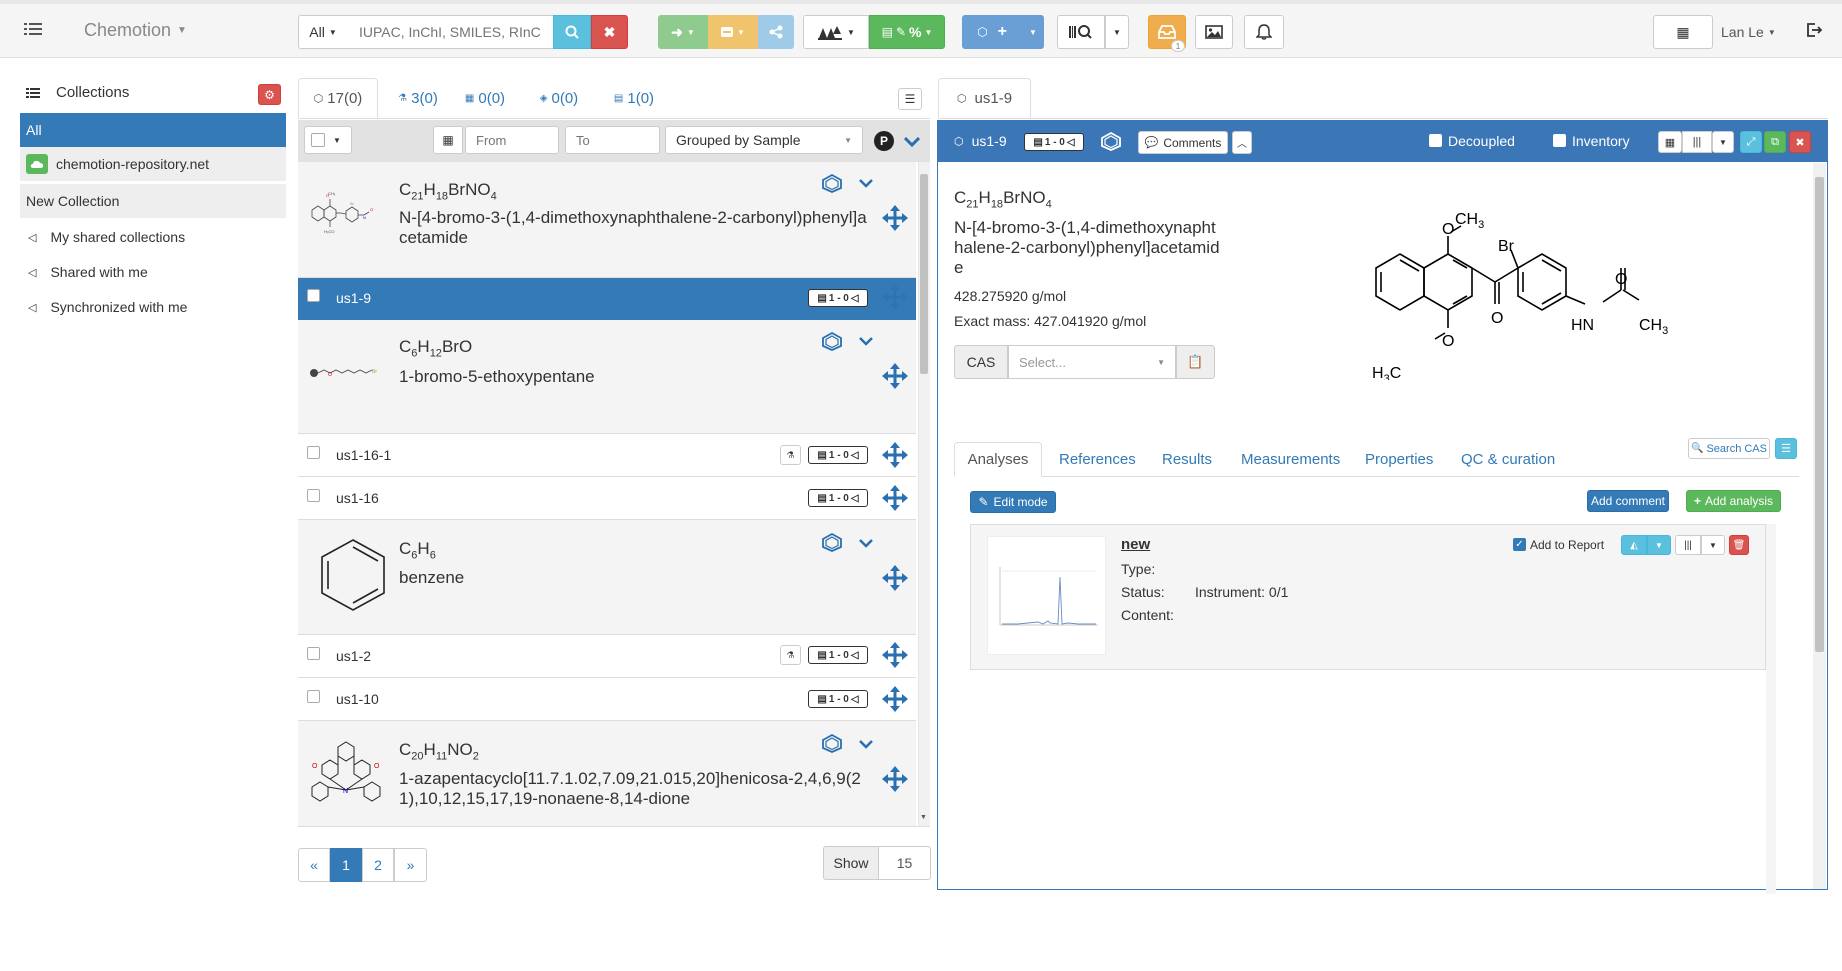 This screenshot has height=971, width=1842. Describe the element at coordinates (153, 307) in the screenshot. I see `sidebar-item-synchronized: ◁ Synchronized with me` at that location.